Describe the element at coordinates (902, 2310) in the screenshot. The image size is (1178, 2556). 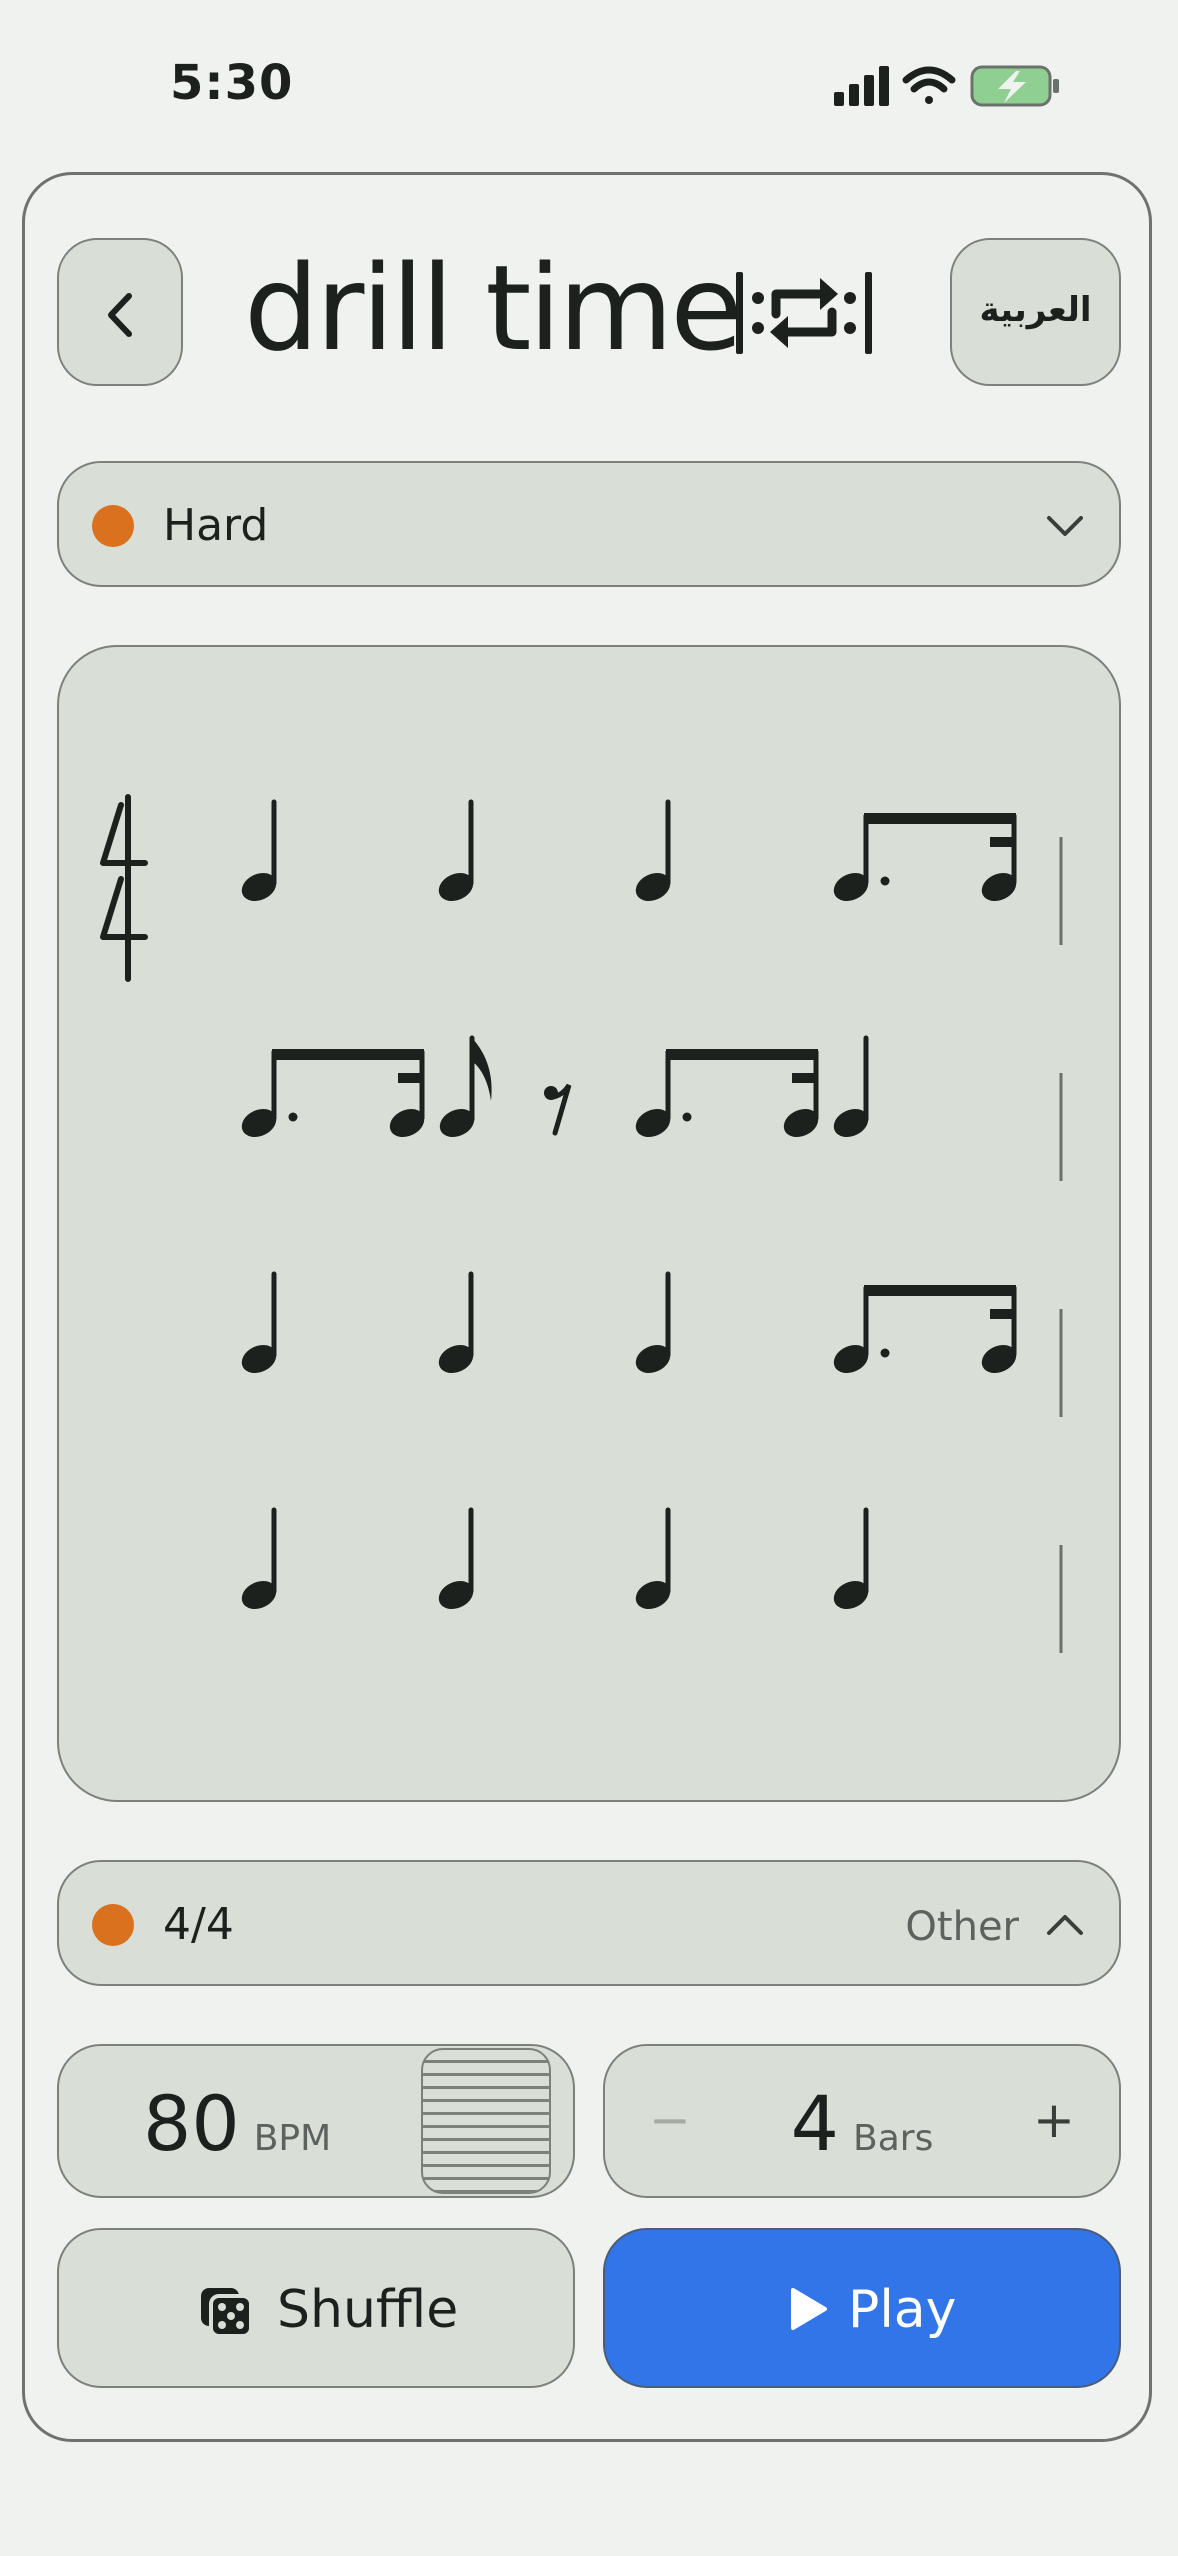
I see `play-label: Play` at that location.